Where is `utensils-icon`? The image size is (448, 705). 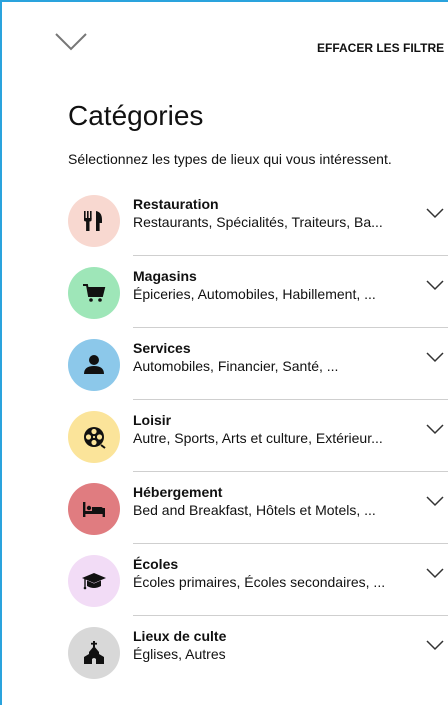
utensils-icon is located at coordinates (93, 221).